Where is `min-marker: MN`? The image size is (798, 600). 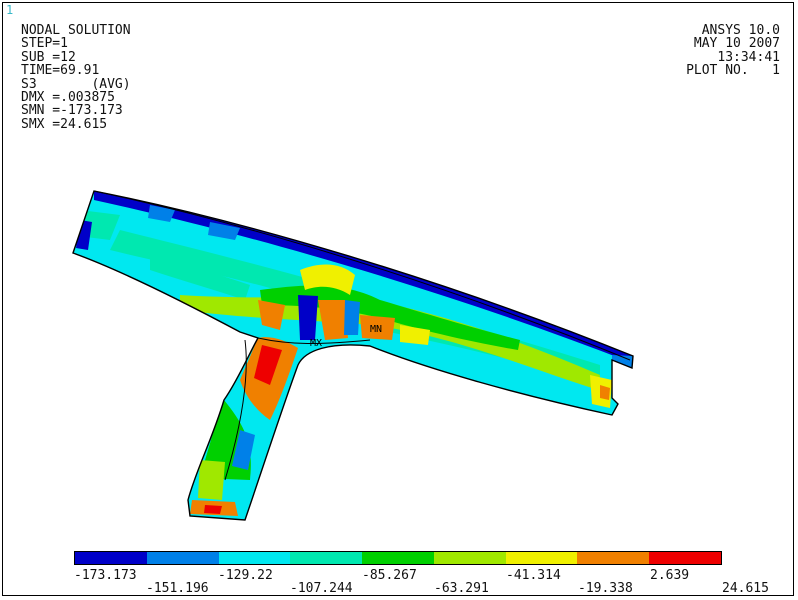
min-marker: MN is located at coordinates (376, 329).